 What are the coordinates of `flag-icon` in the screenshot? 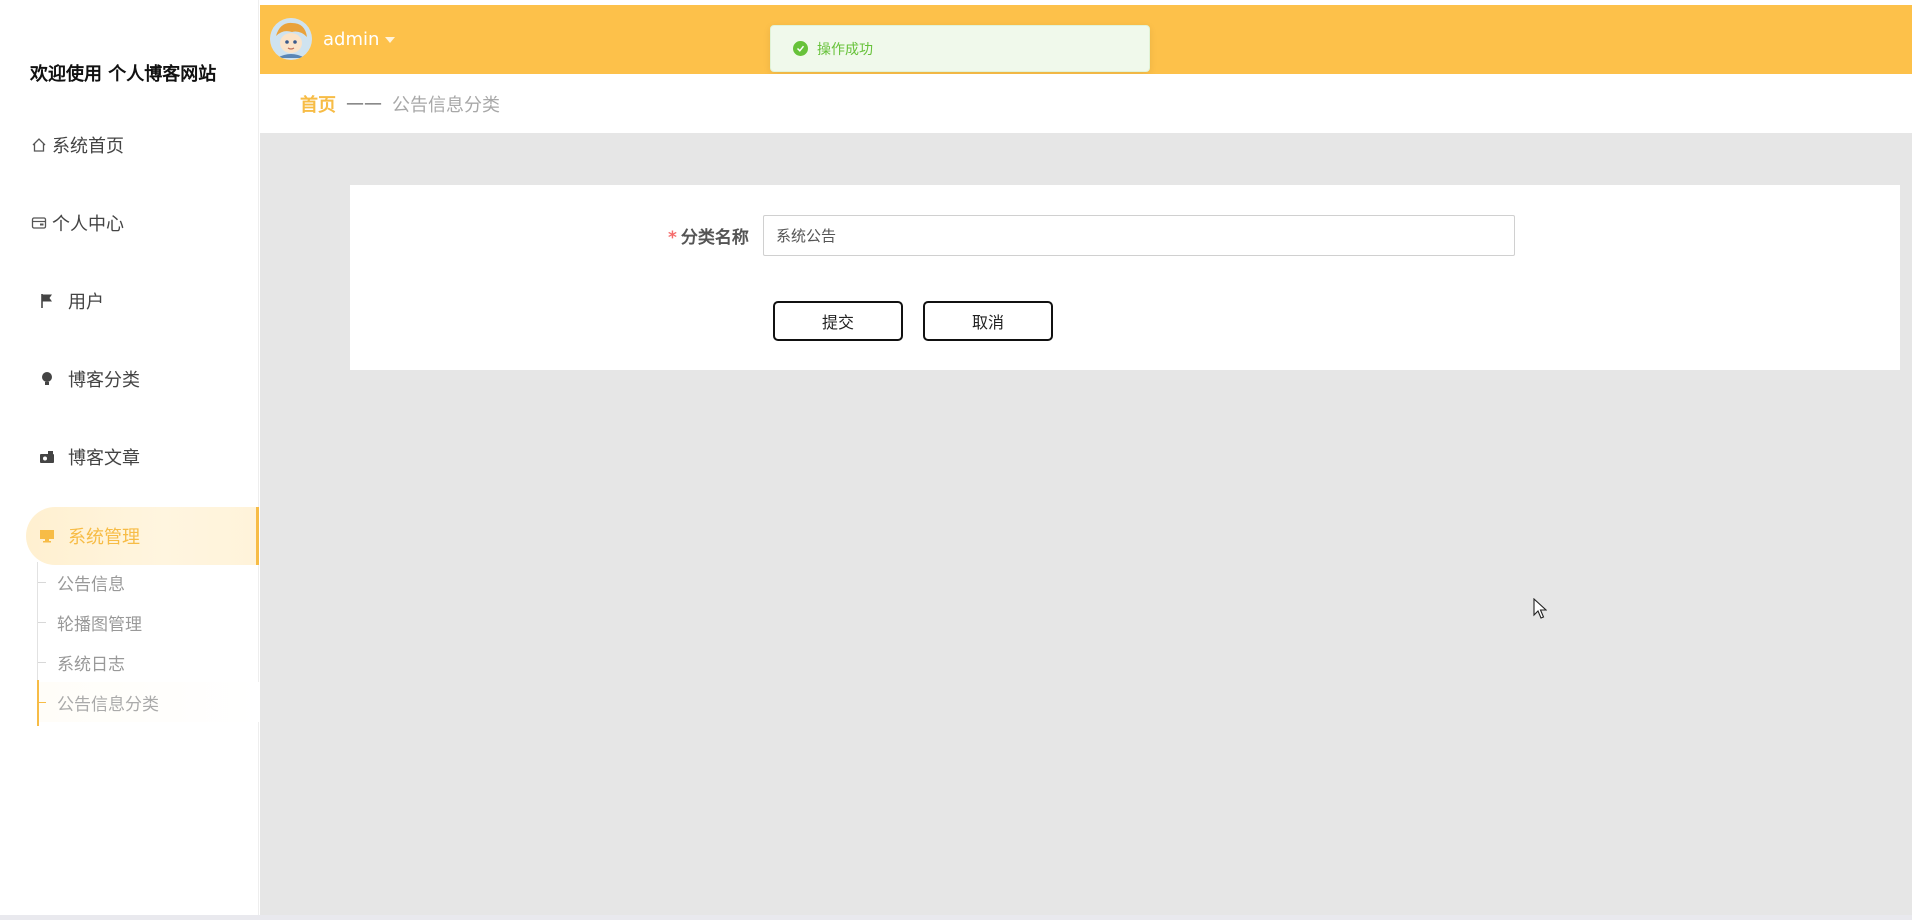 It's located at (47, 301).